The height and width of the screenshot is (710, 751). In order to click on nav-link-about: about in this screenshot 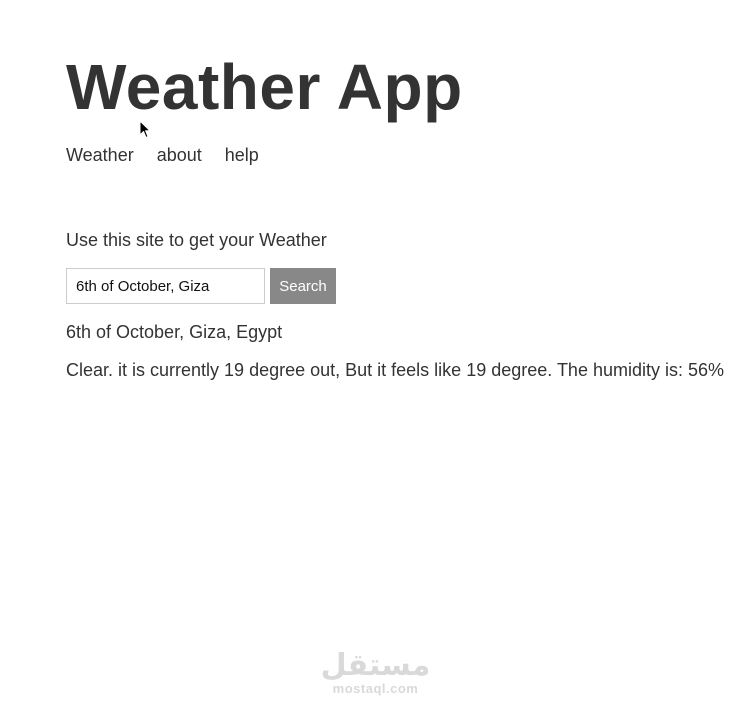, I will do `click(179, 155)`.